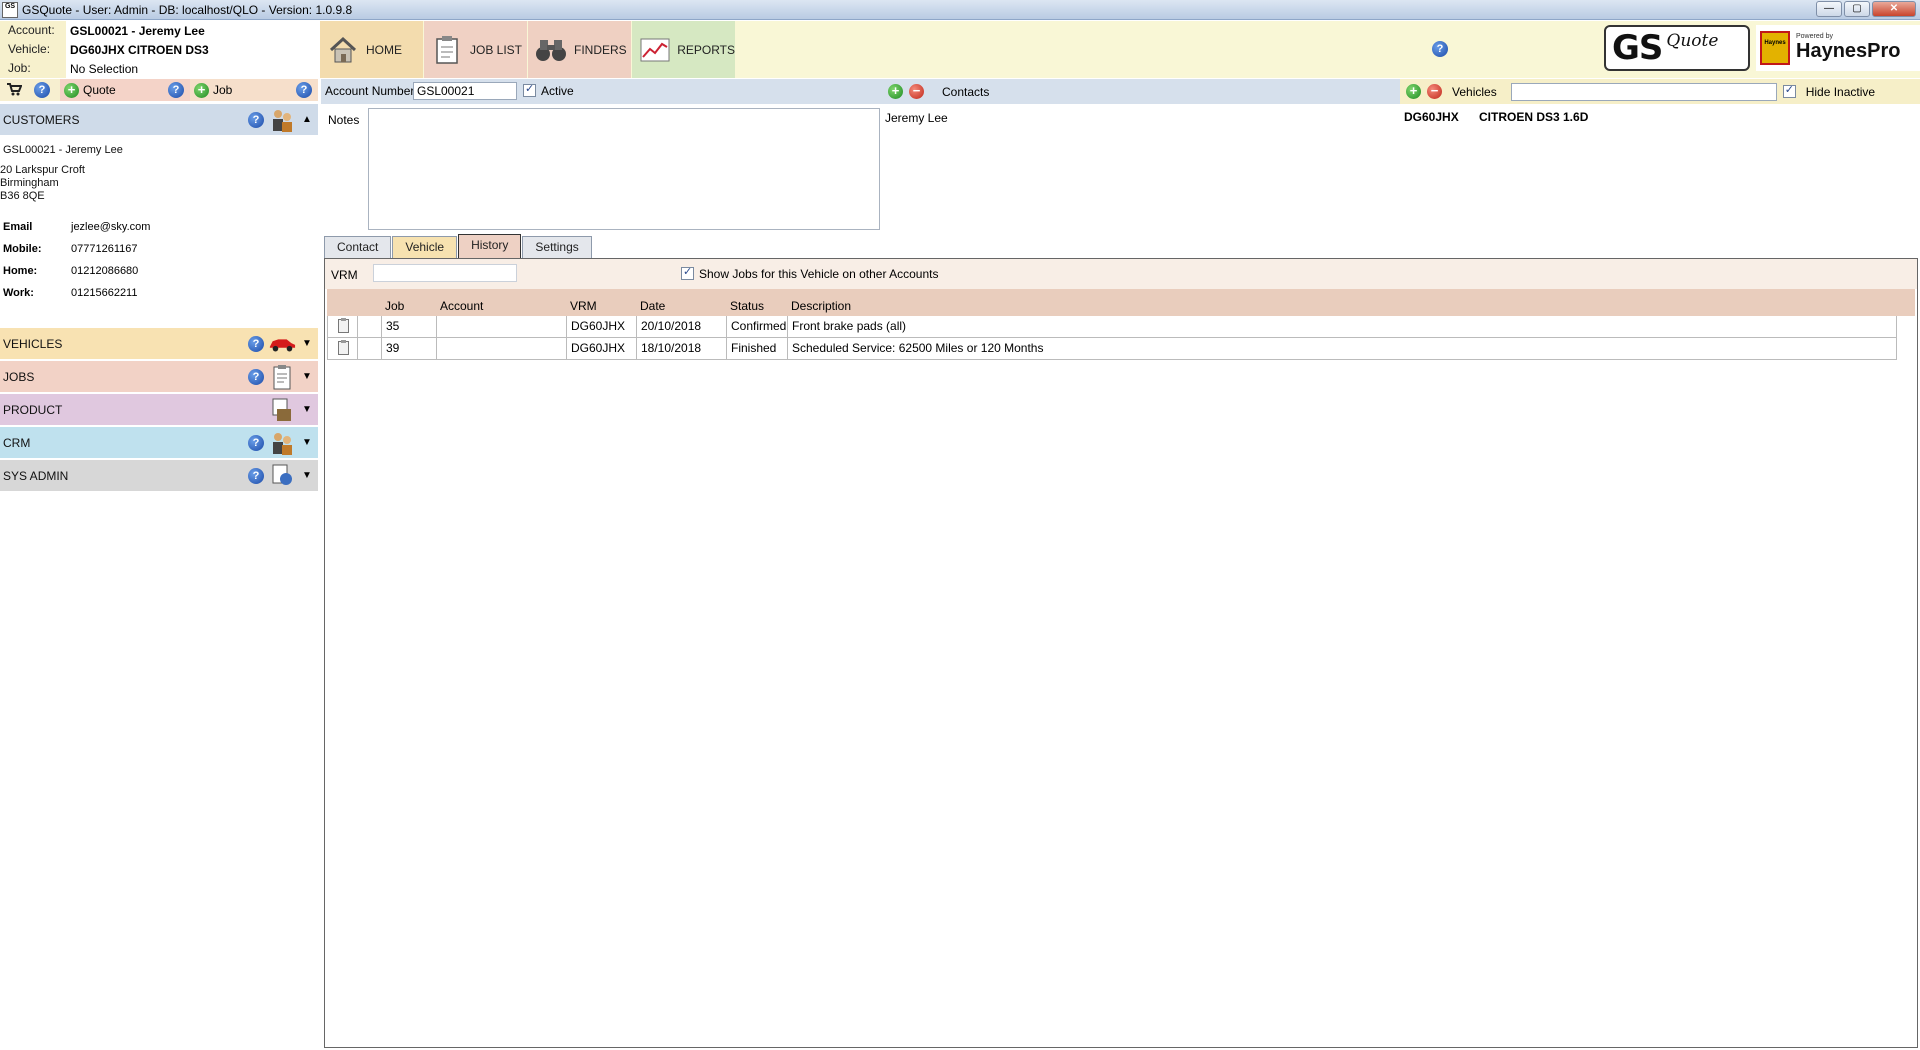 The image size is (1920, 1050). I want to click on job-help-icon: ?, so click(304, 90).